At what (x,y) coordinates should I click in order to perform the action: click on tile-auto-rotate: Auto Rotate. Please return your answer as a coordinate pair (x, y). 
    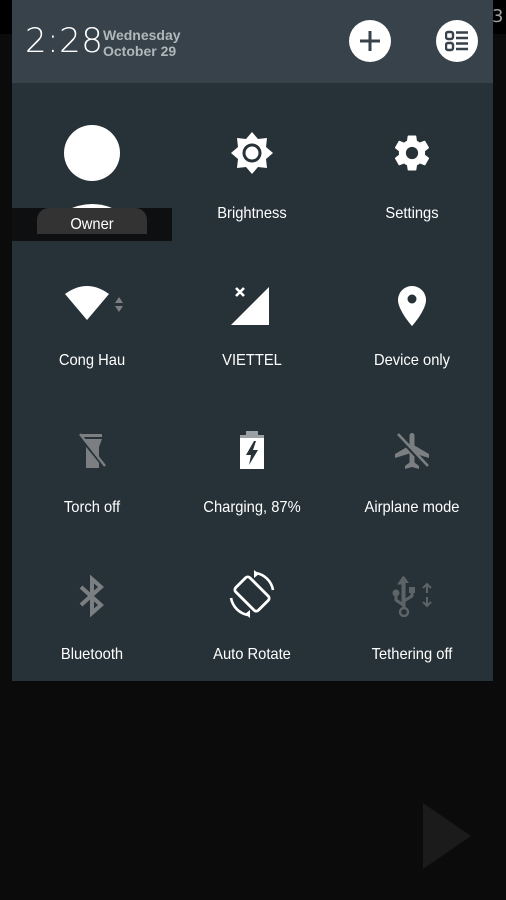
    Looking at the image, I should click on (252, 621).